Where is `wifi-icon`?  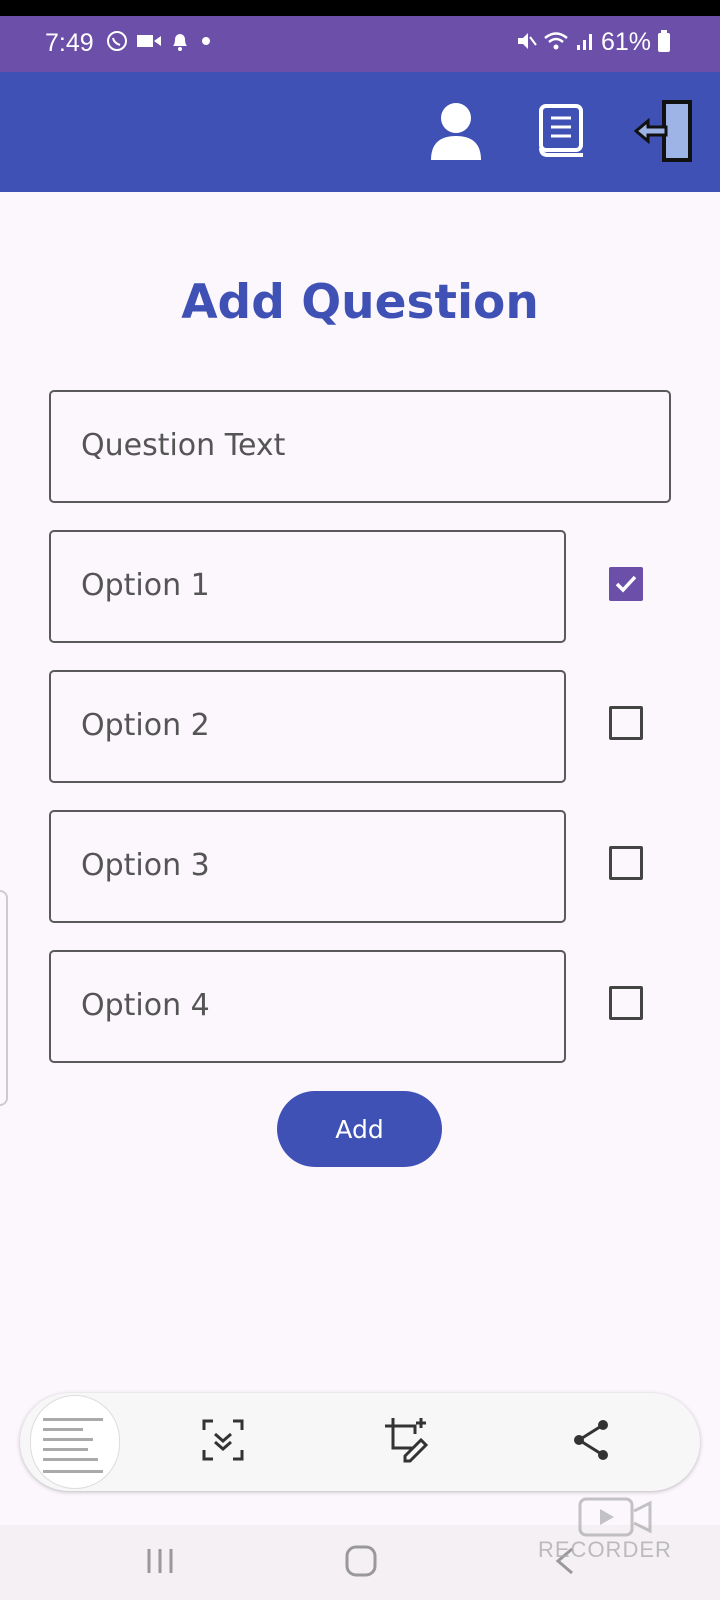 wifi-icon is located at coordinates (556, 43).